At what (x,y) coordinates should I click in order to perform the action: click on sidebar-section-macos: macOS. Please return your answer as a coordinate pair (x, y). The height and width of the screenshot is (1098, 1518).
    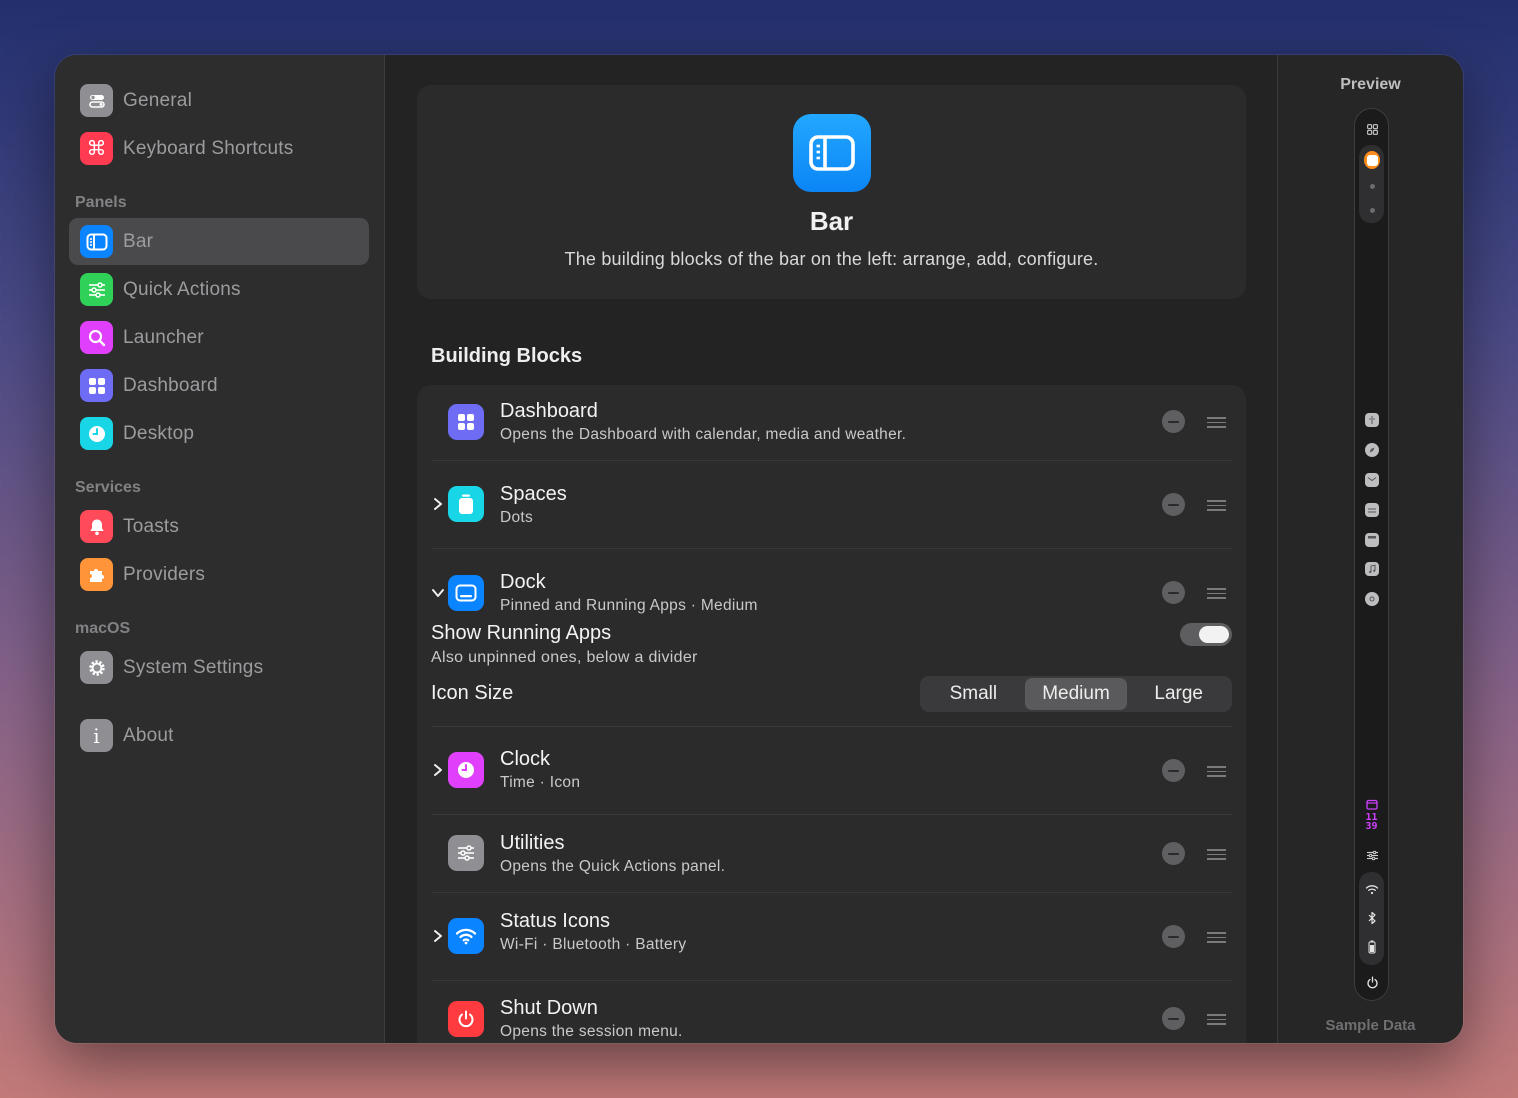
    Looking at the image, I should click on (103, 628).